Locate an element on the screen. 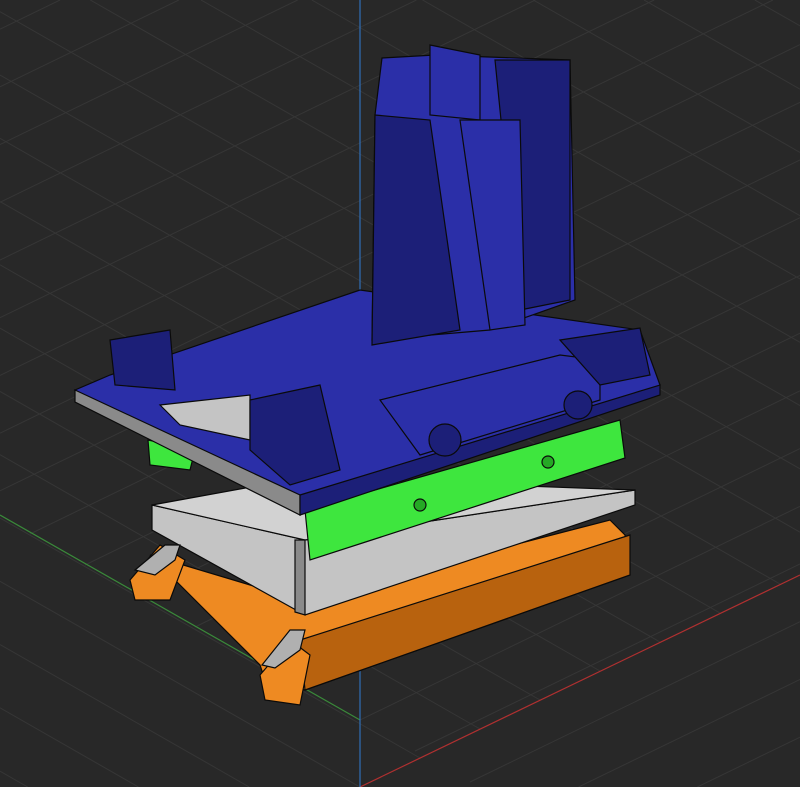 The image size is (800, 787). blue-tower is located at coordinates (473, 195).